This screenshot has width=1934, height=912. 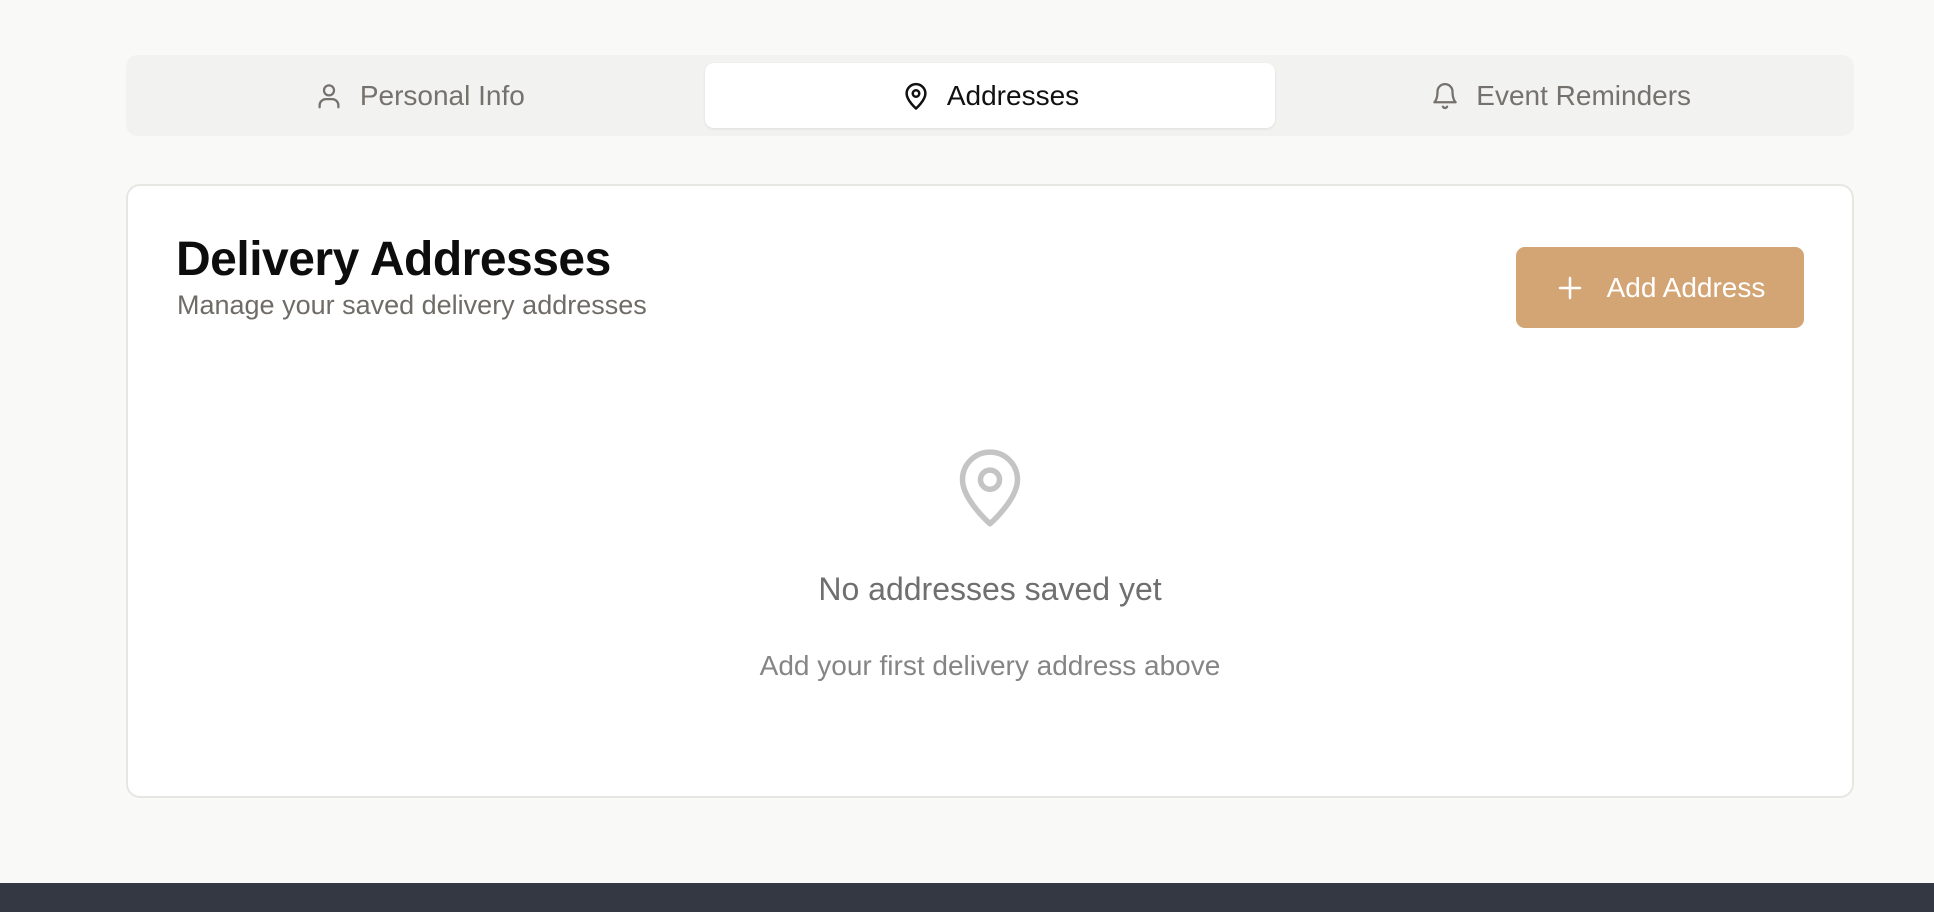 What do you see at coordinates (329, 96) in the screenshot?
I see `user-icon` at bounding box center [329, 96].